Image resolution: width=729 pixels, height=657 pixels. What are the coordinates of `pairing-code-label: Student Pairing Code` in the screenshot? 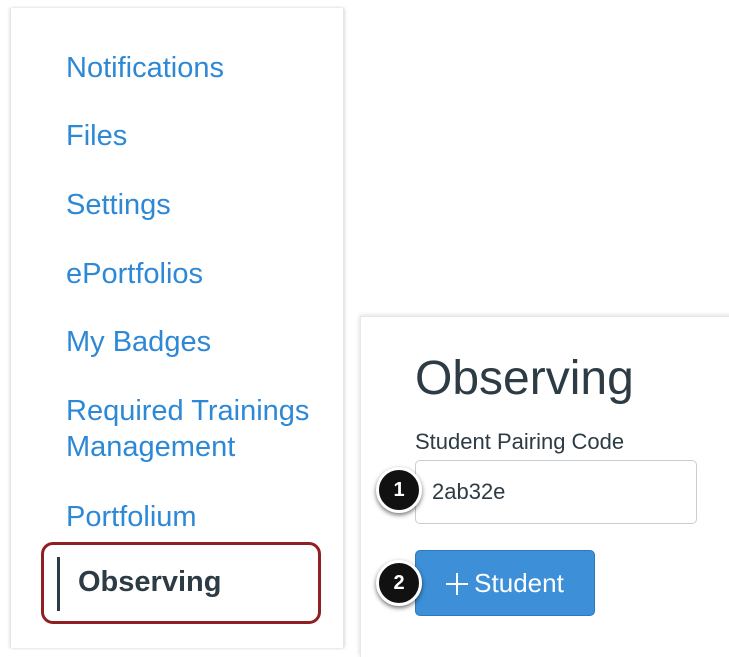 It's located at (520, 441).